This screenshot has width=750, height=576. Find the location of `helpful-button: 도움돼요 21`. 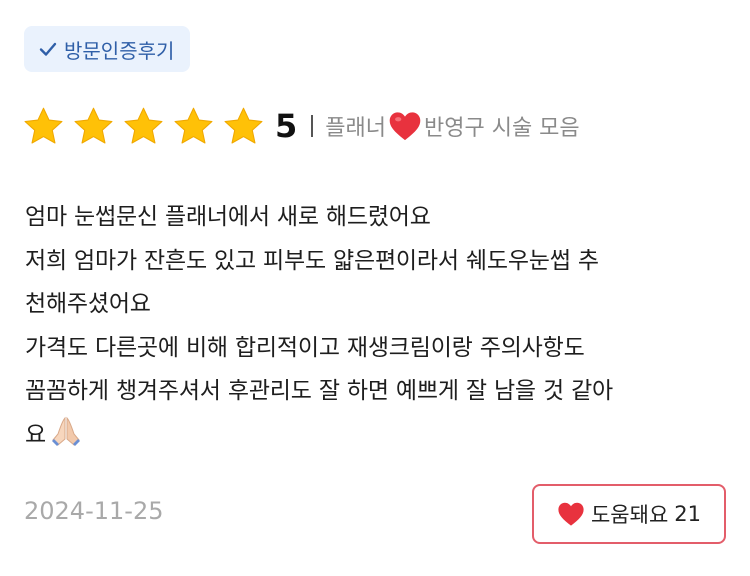

helpful-button: 도움돼요 21 is located at coordinates (629, 514).